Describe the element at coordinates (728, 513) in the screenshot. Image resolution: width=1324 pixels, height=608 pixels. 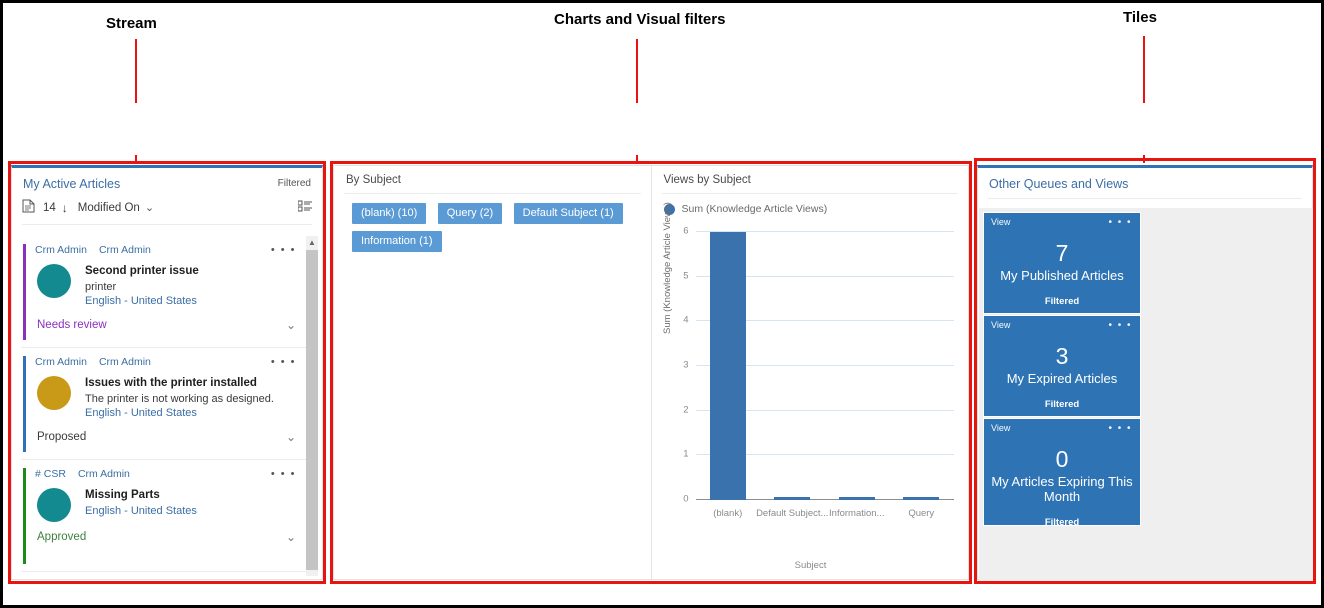
I see `chart-x-tick-label: (blank)` at that location.